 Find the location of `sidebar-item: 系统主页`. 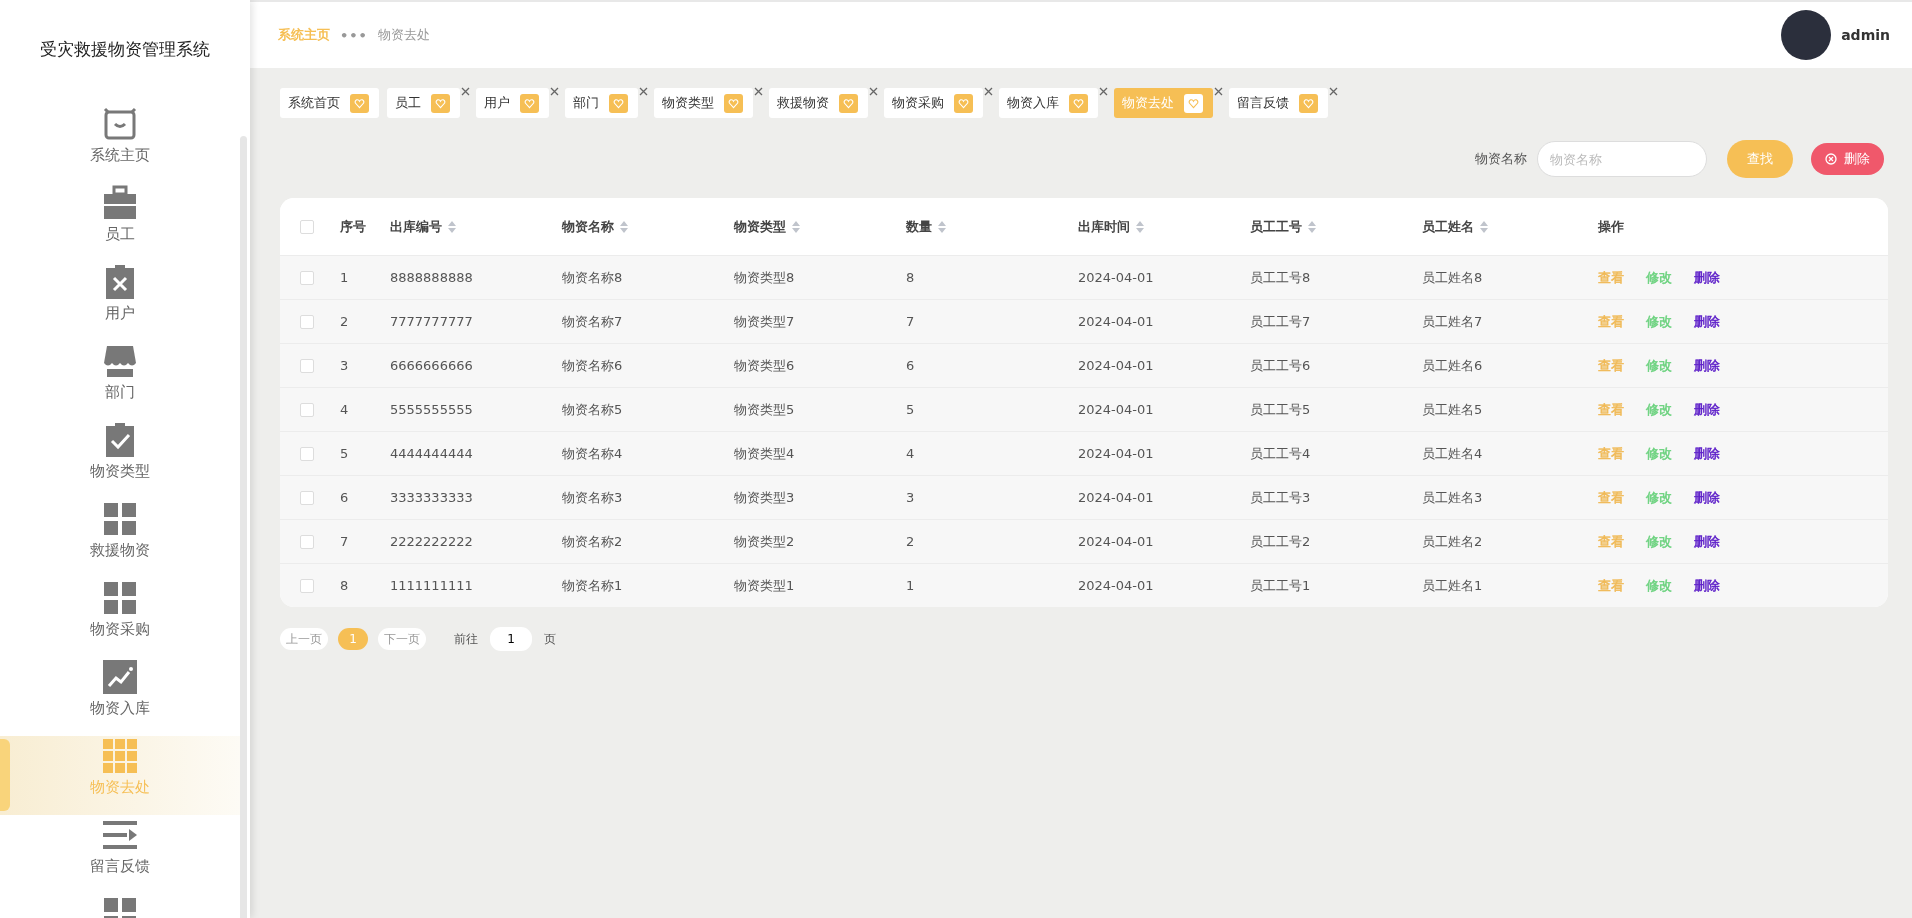

sidebar-item: 系统主页 is located at coordinates (120, 143).